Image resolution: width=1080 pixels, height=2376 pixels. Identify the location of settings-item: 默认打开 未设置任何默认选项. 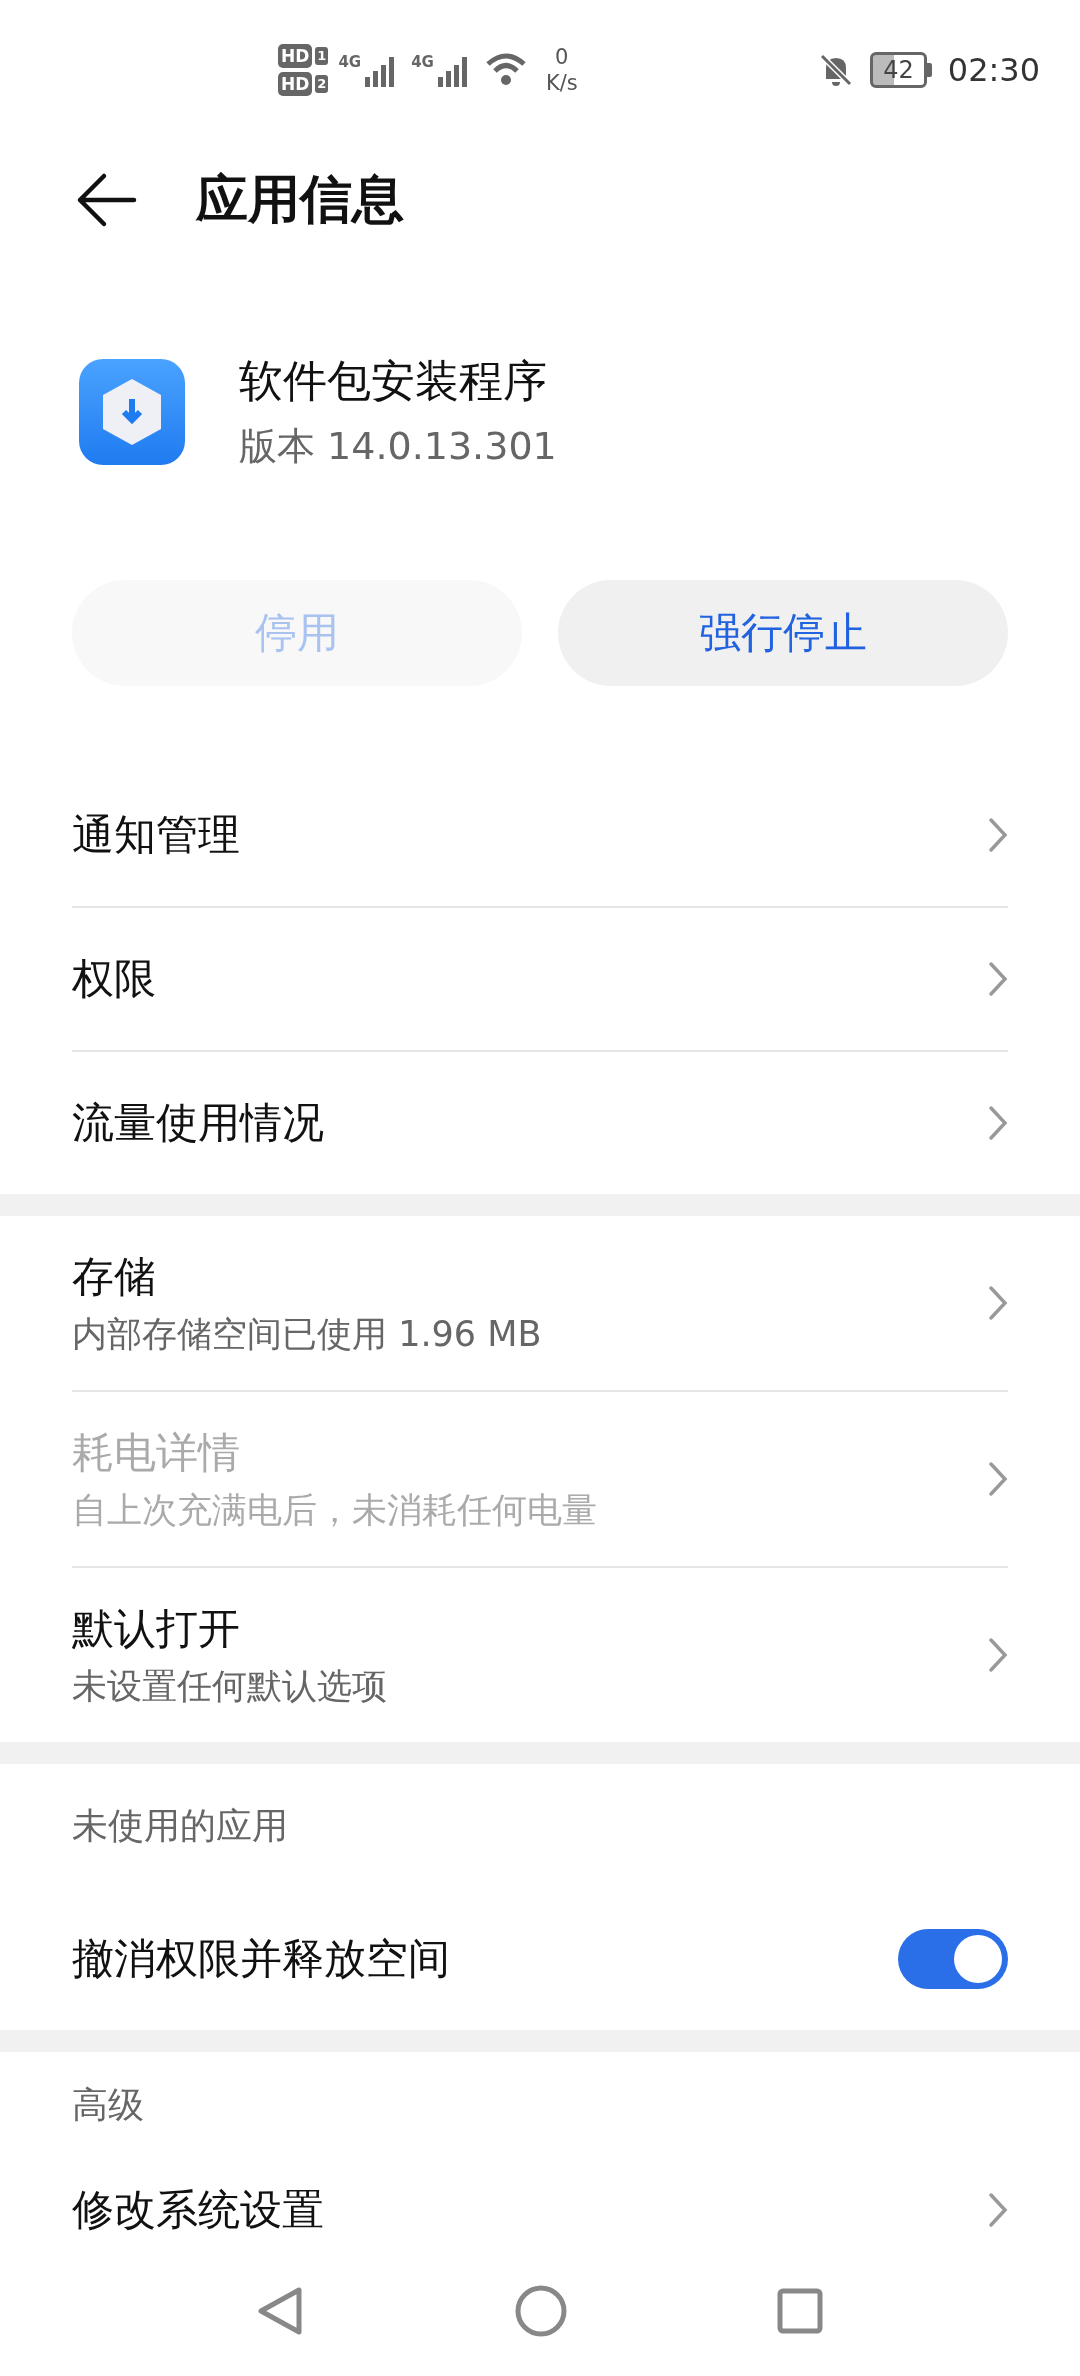
(540, 1655).